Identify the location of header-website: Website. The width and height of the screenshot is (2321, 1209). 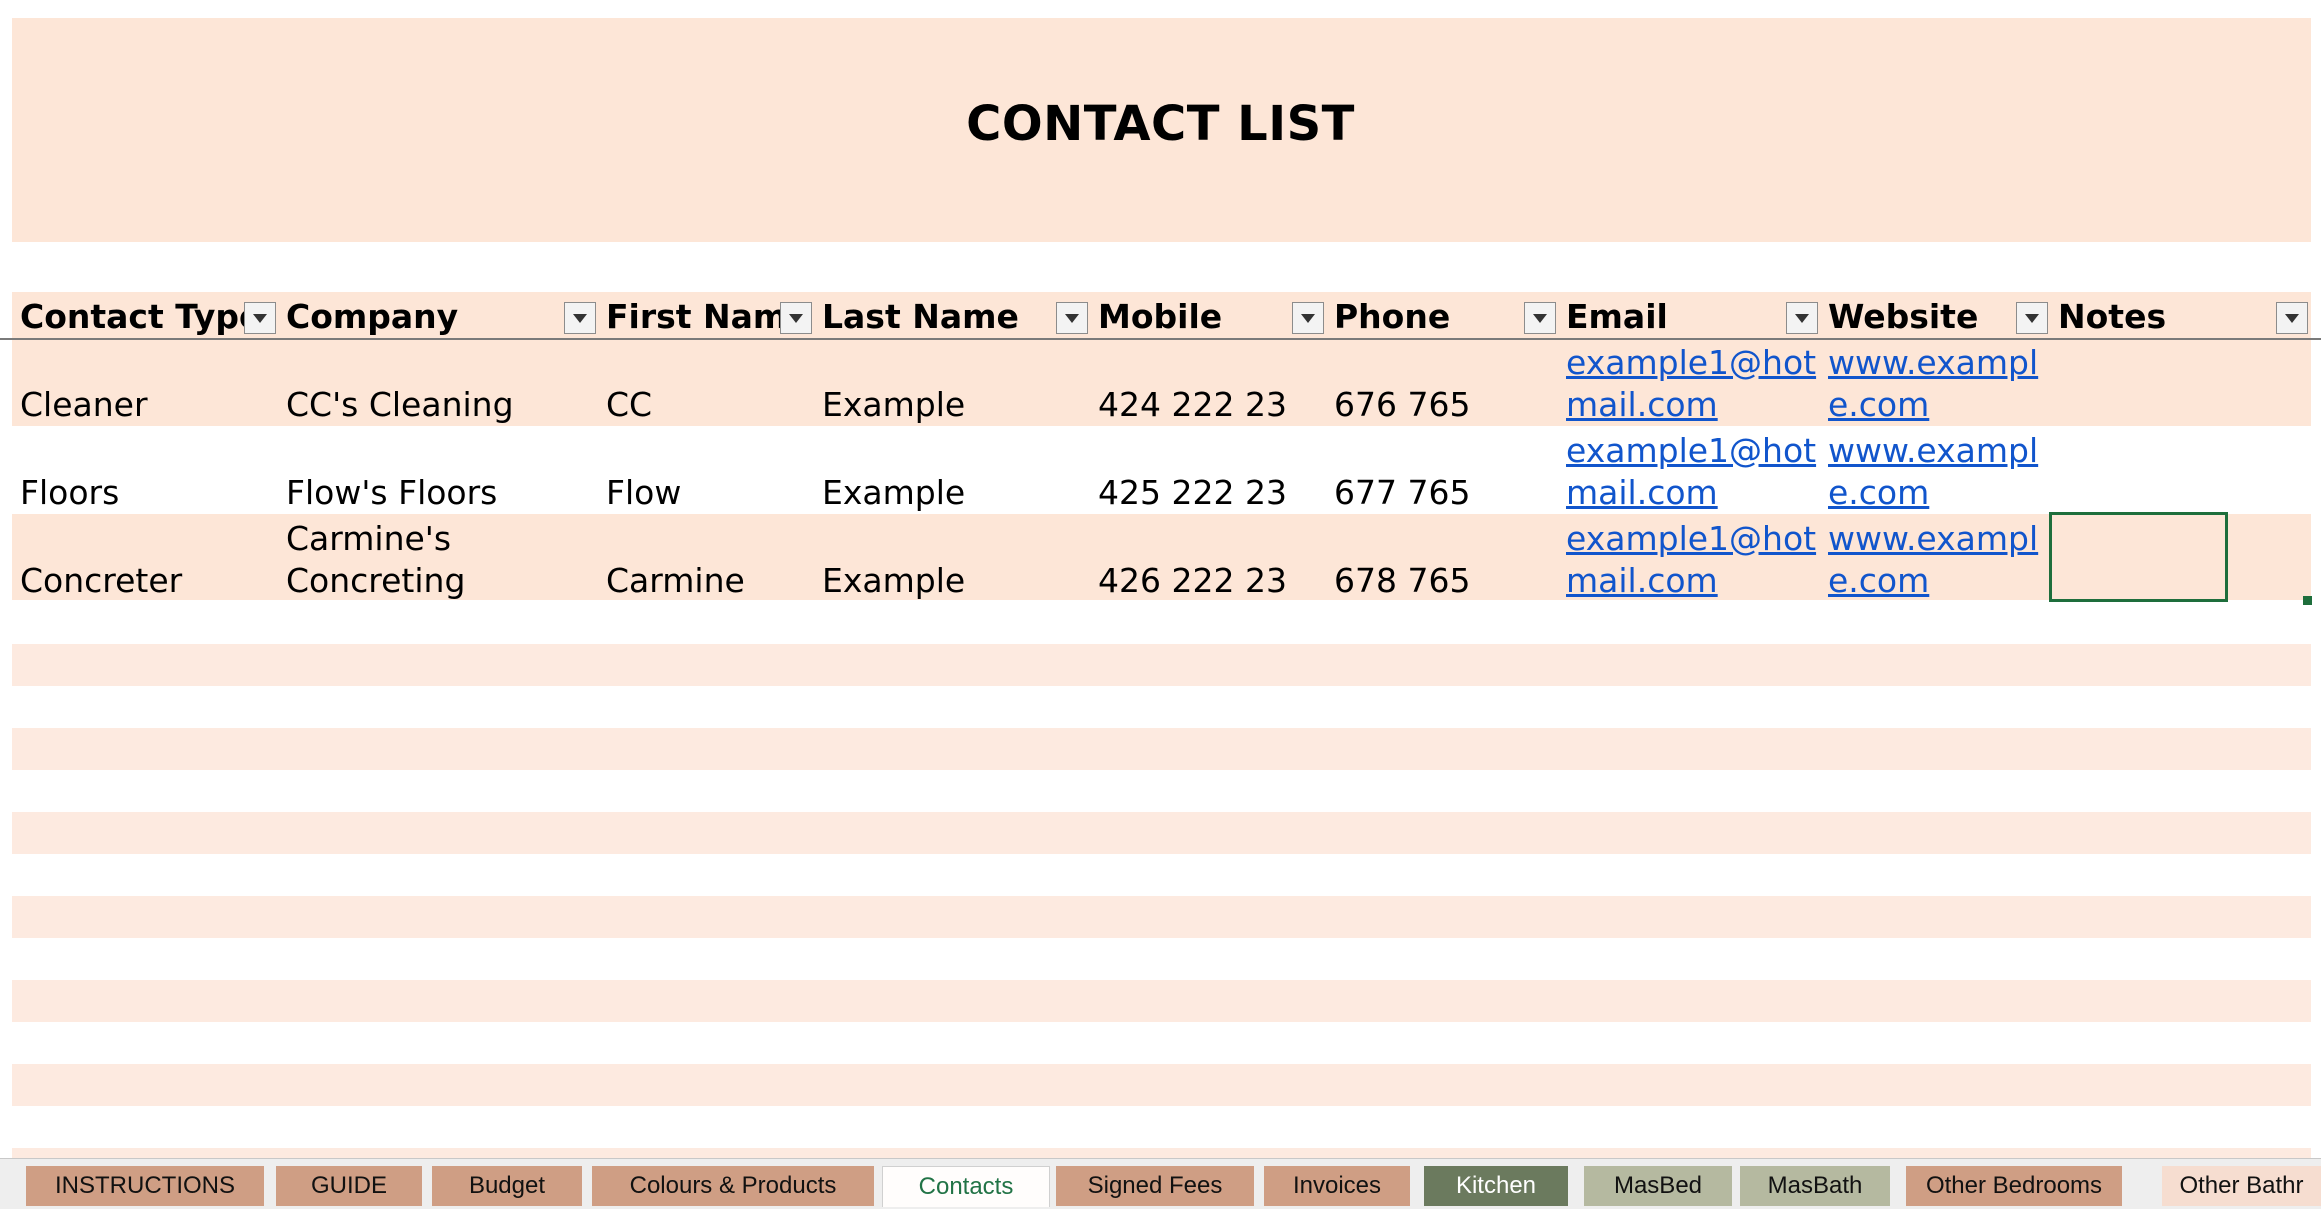
(1903, 315).